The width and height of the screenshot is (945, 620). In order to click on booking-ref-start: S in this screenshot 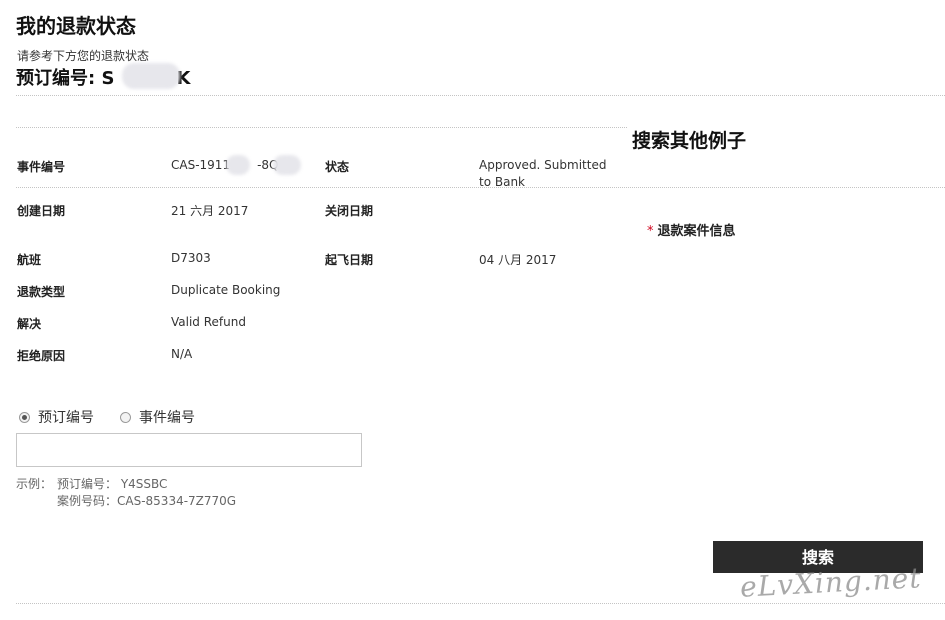, I will do `click(108, 78)`.